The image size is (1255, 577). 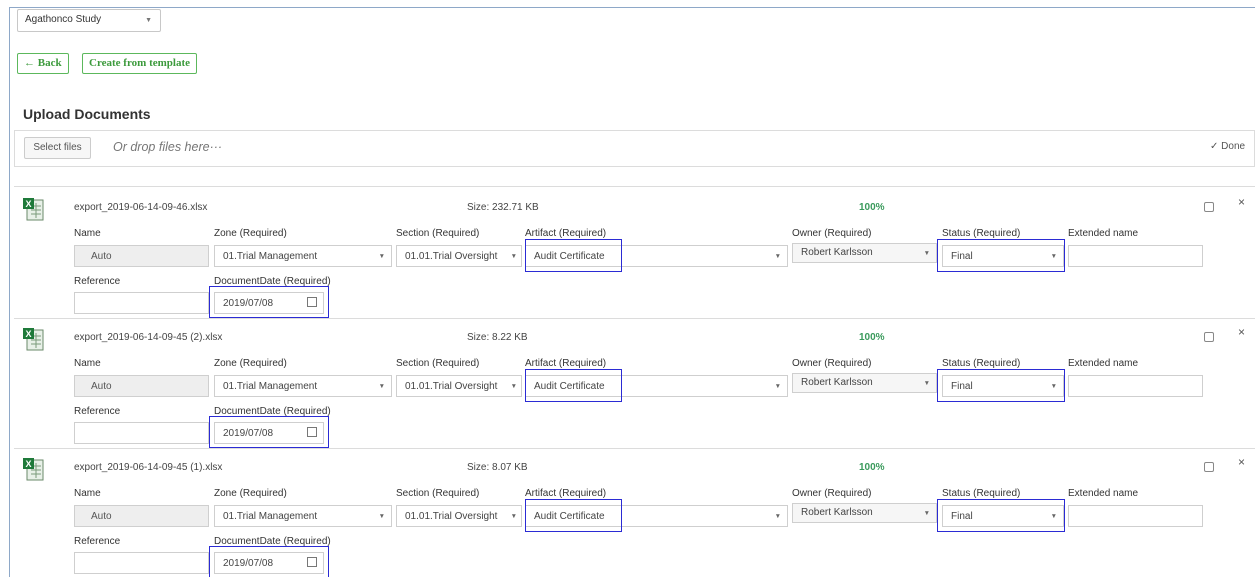 I want to click on file-name: export_2019-06-14-09-46.xlsx, so click(x=141, y=207).